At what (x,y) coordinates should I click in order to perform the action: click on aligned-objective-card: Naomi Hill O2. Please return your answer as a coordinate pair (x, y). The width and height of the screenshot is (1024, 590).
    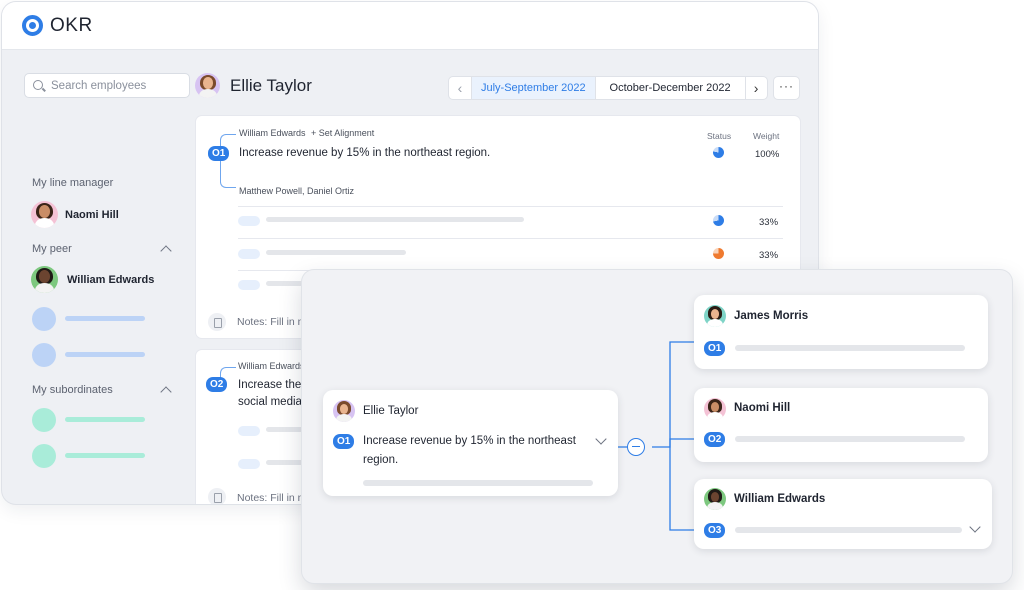
    Looking at the image, I should click on (841, 425).